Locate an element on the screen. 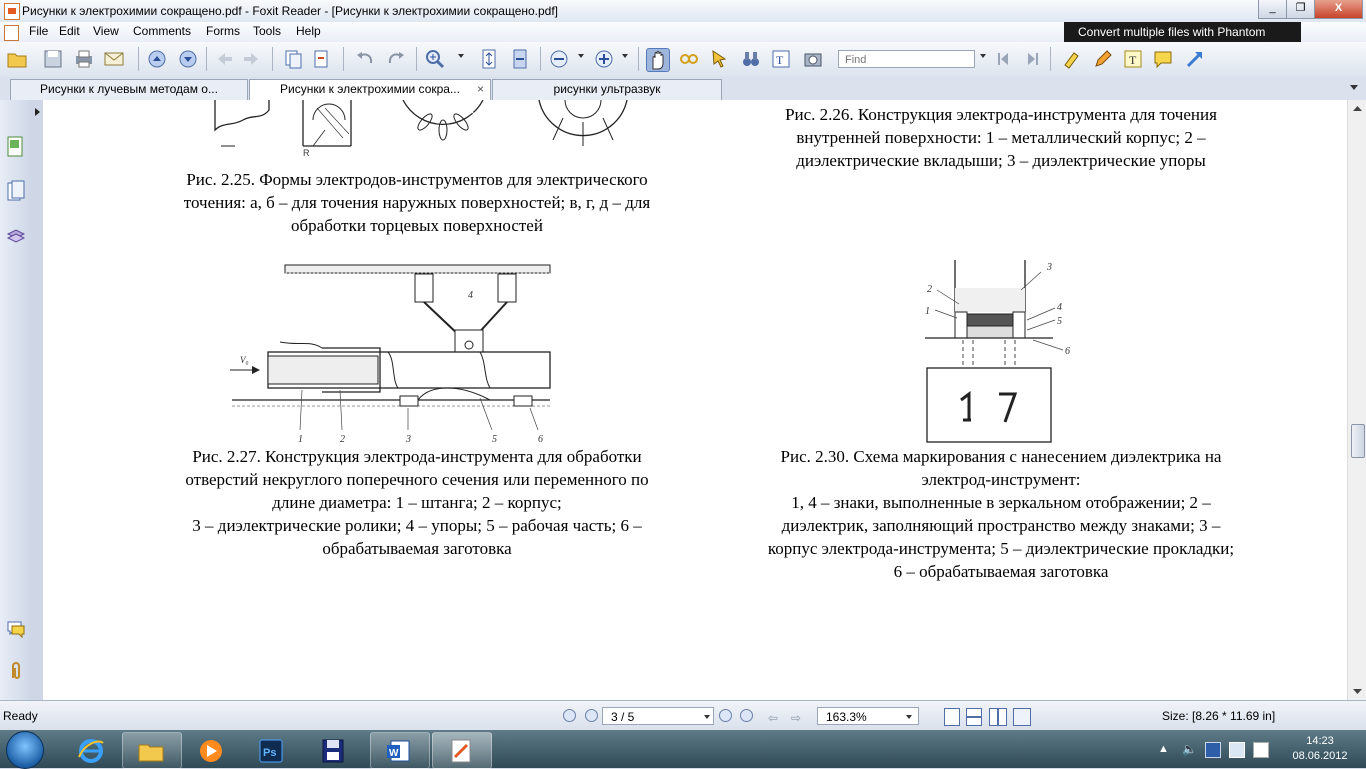 This screenshot has width=1366, height=769. pages-icon is located at coordinates (16, 191).